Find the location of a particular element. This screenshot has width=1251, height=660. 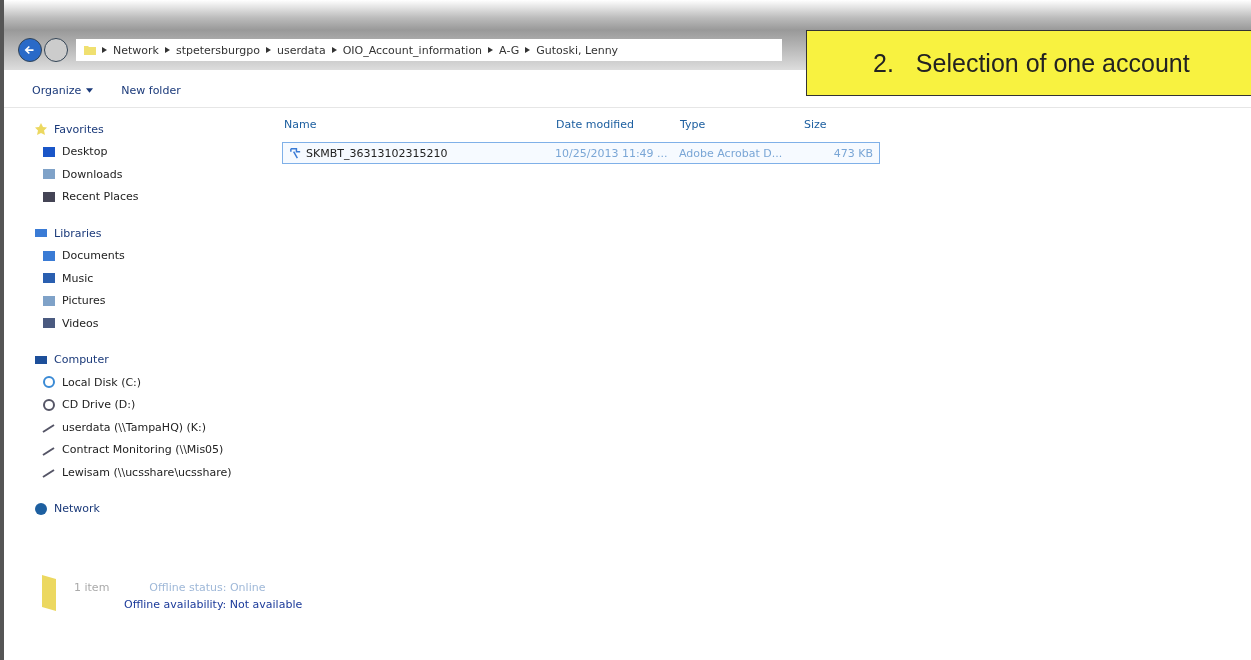

nav-item: CD Drive (D:) is located at coordinates (149, 404).